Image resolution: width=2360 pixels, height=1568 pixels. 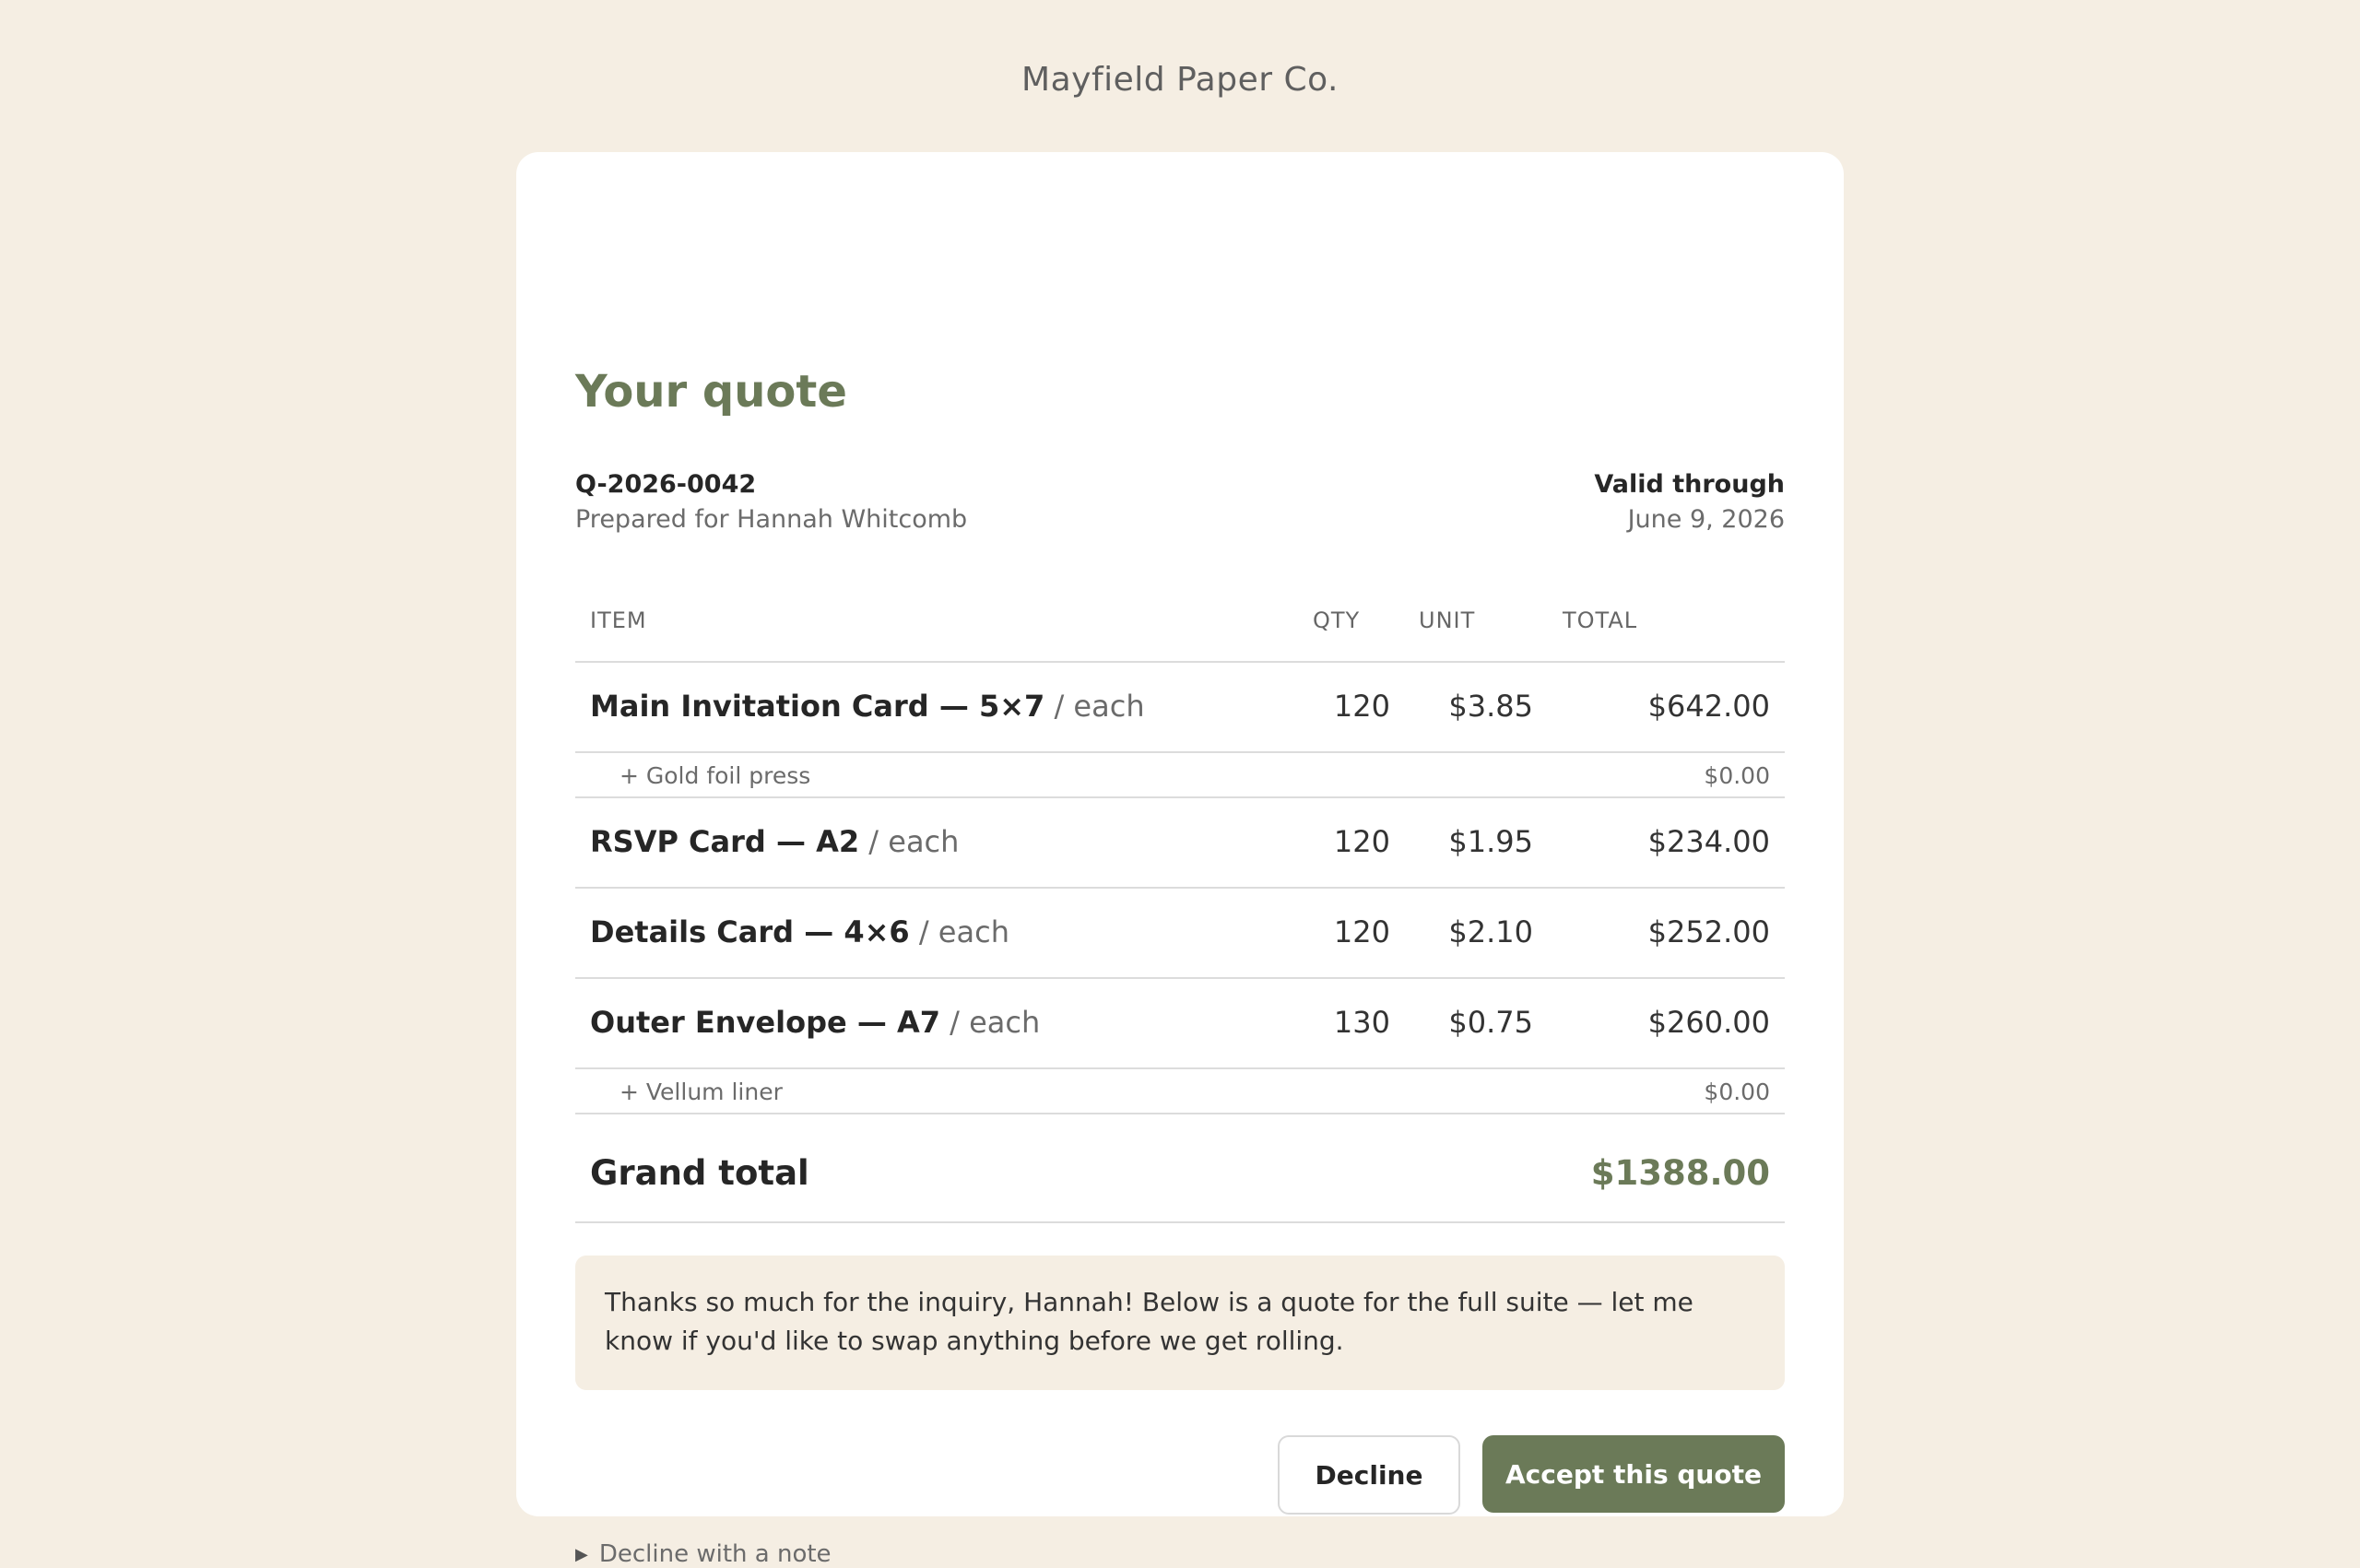 What do you see at coordinates (699, 1173) in the screenshot?
I see `grand-total-label: Grand total` at bounding box center [699, 1173].